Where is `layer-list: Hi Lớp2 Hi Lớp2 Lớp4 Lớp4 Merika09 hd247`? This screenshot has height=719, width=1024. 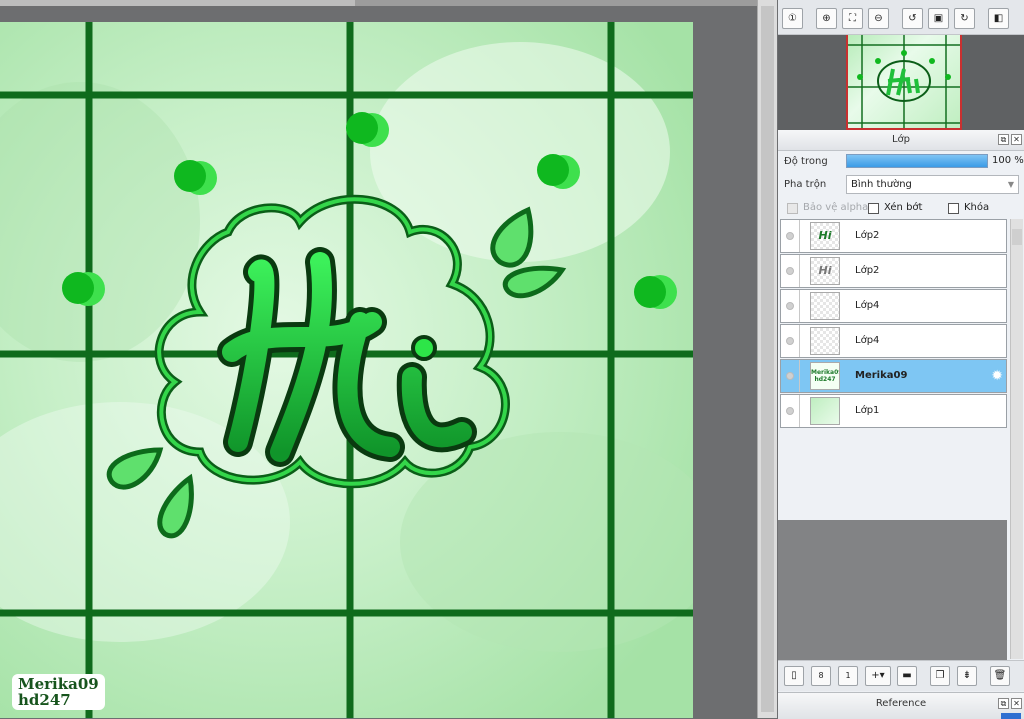 layer-list: Hi Lớp2 Hi Lớp2 Lớp4 Lớp4 Merika09 hd247 is located at coordinates (893, 369).